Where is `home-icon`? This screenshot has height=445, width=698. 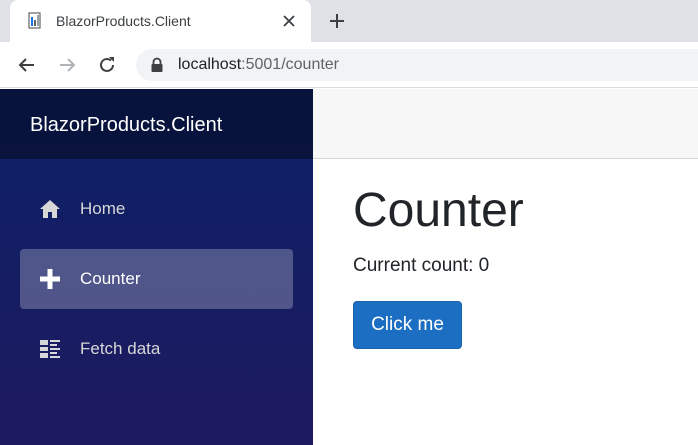 home-icon is located at coordinates (50, 209).